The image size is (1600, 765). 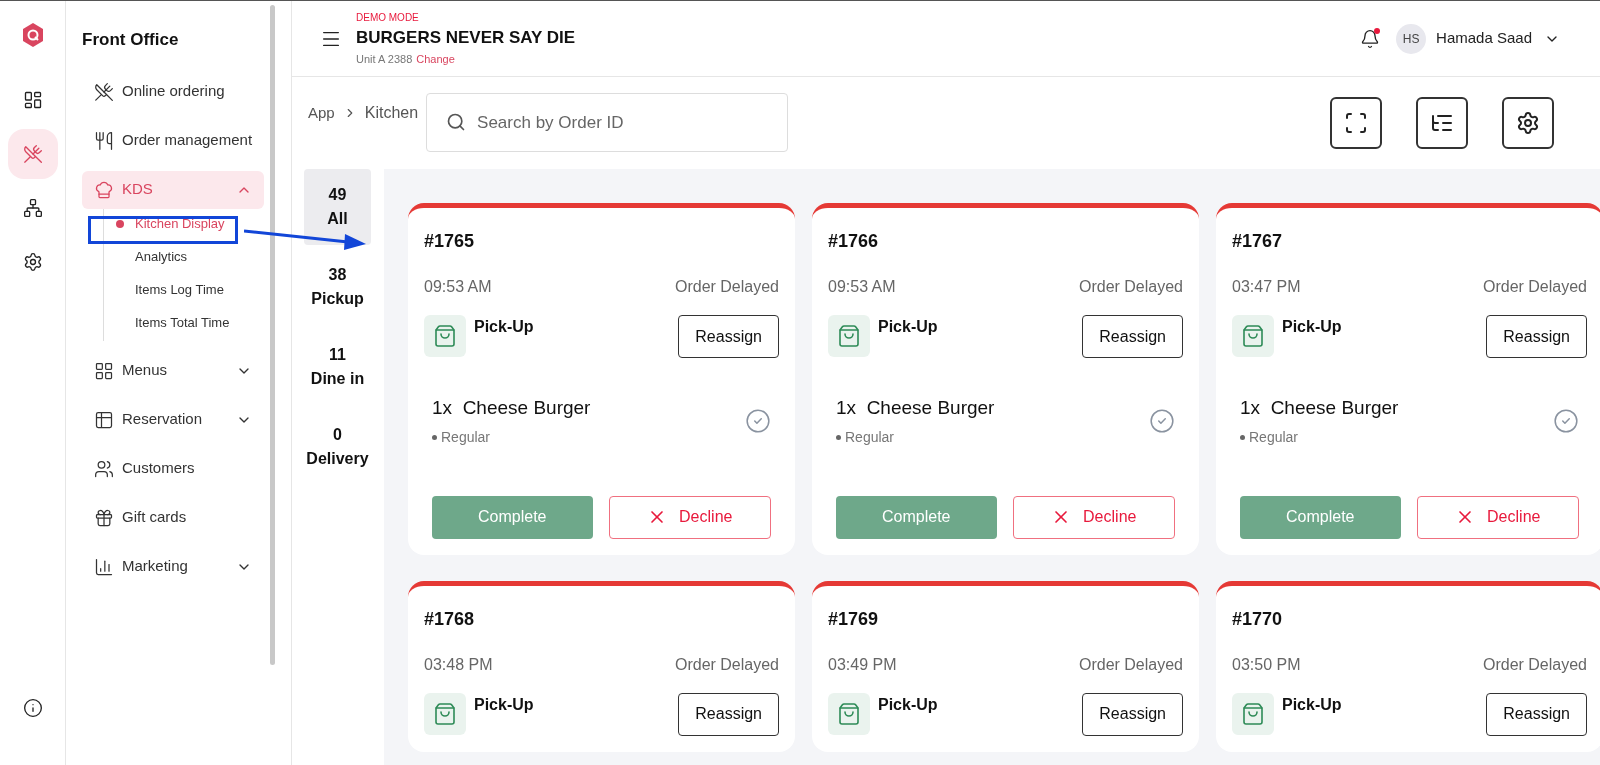 What do you see at coordinates (853, 619) in the screenshot?
I see `order-number: #1769` at bounding box center [853, 619].